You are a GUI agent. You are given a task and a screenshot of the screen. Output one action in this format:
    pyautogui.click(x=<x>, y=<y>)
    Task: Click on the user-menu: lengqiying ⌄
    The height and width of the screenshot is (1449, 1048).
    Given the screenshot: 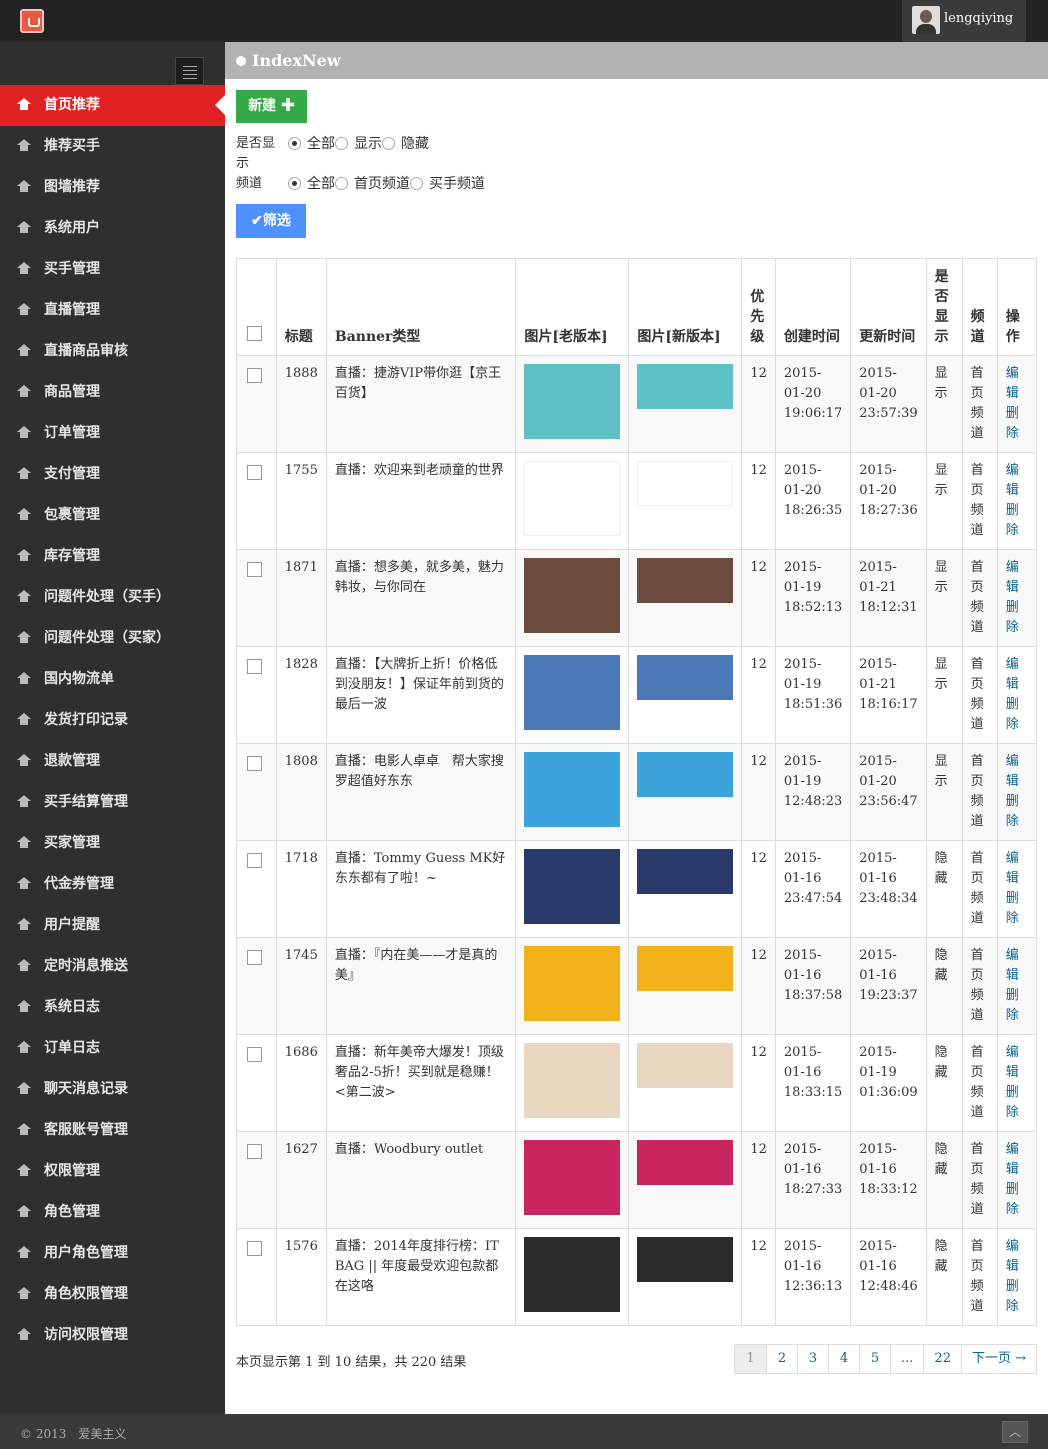 What is the action you would take?
    pyautogui.click(x=964, y=21)
    